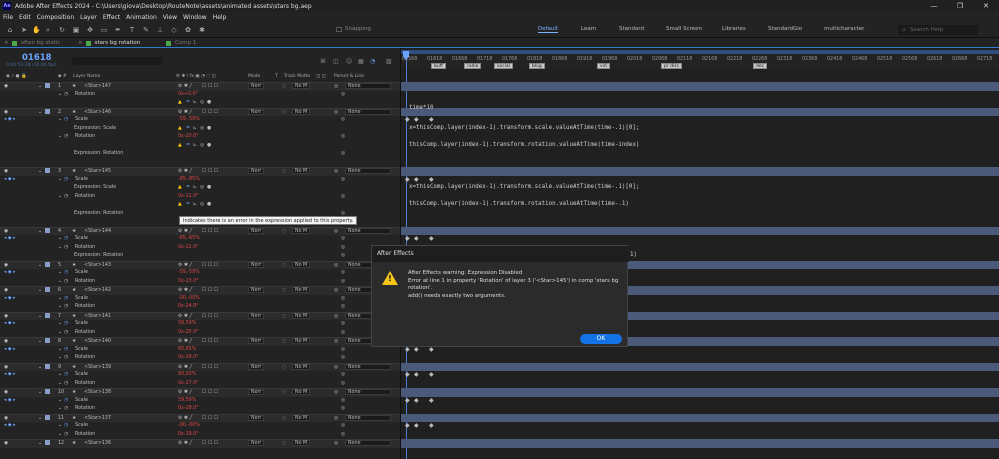  I want to click on property-value: 59,59%, so click(187, 401).